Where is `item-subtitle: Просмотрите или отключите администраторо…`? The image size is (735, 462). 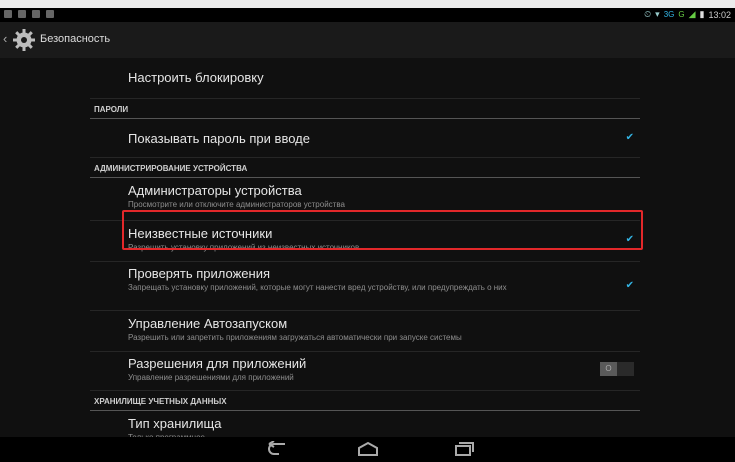 item-subtitle: Просмотрите или отключите администраторо… is located at coordinates (236, 204).